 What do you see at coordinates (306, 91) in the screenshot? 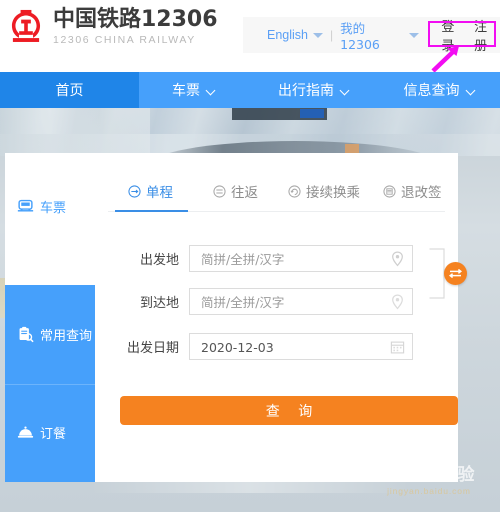
I see `nav-item-label: 出行指南` at bounding box center [306, 91].